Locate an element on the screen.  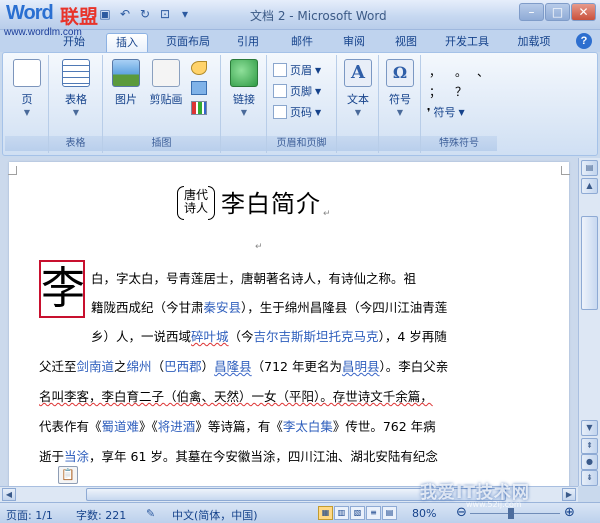
comma-symbol: ， is located at coordinates (435, 71).